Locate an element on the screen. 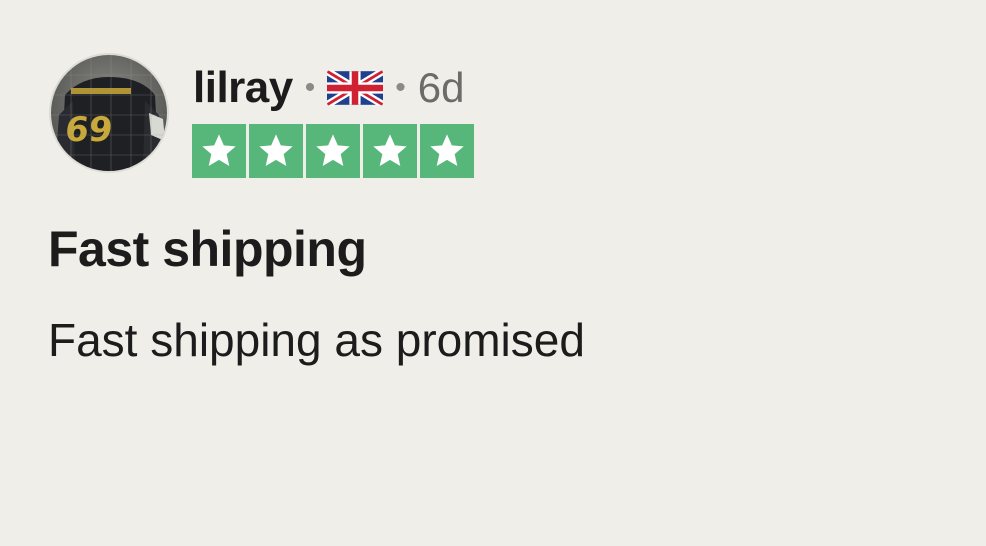 This screenshot has height=546, width=986. username-link: lilray is located at coordinates (243, 88).